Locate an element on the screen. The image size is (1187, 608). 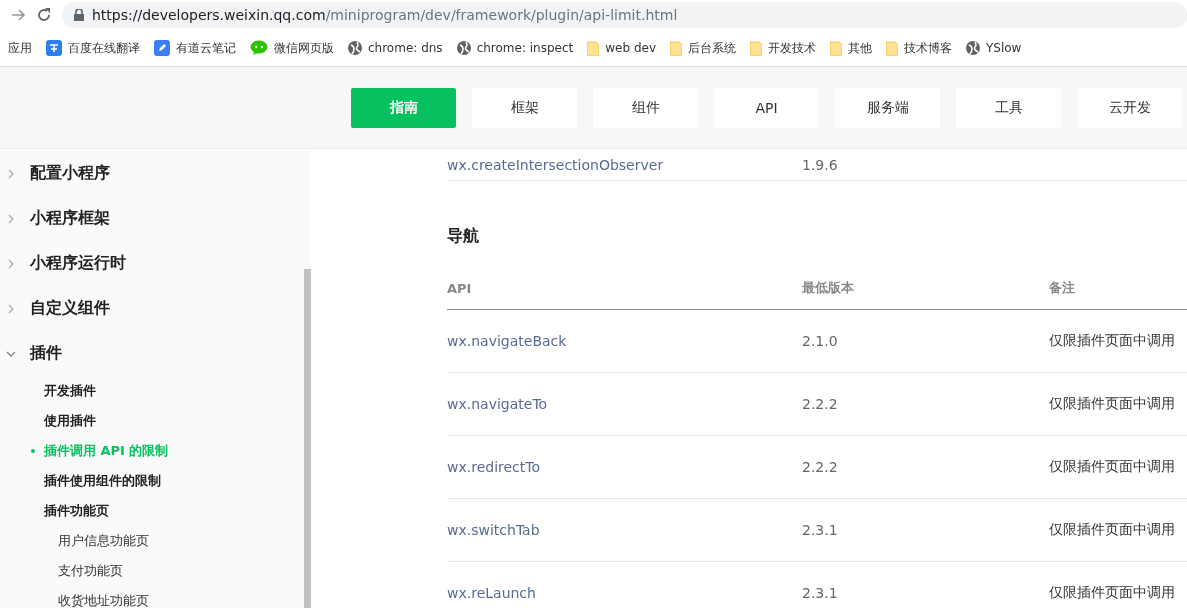
column-header: 备注 is located at coordinates (1062, 288).